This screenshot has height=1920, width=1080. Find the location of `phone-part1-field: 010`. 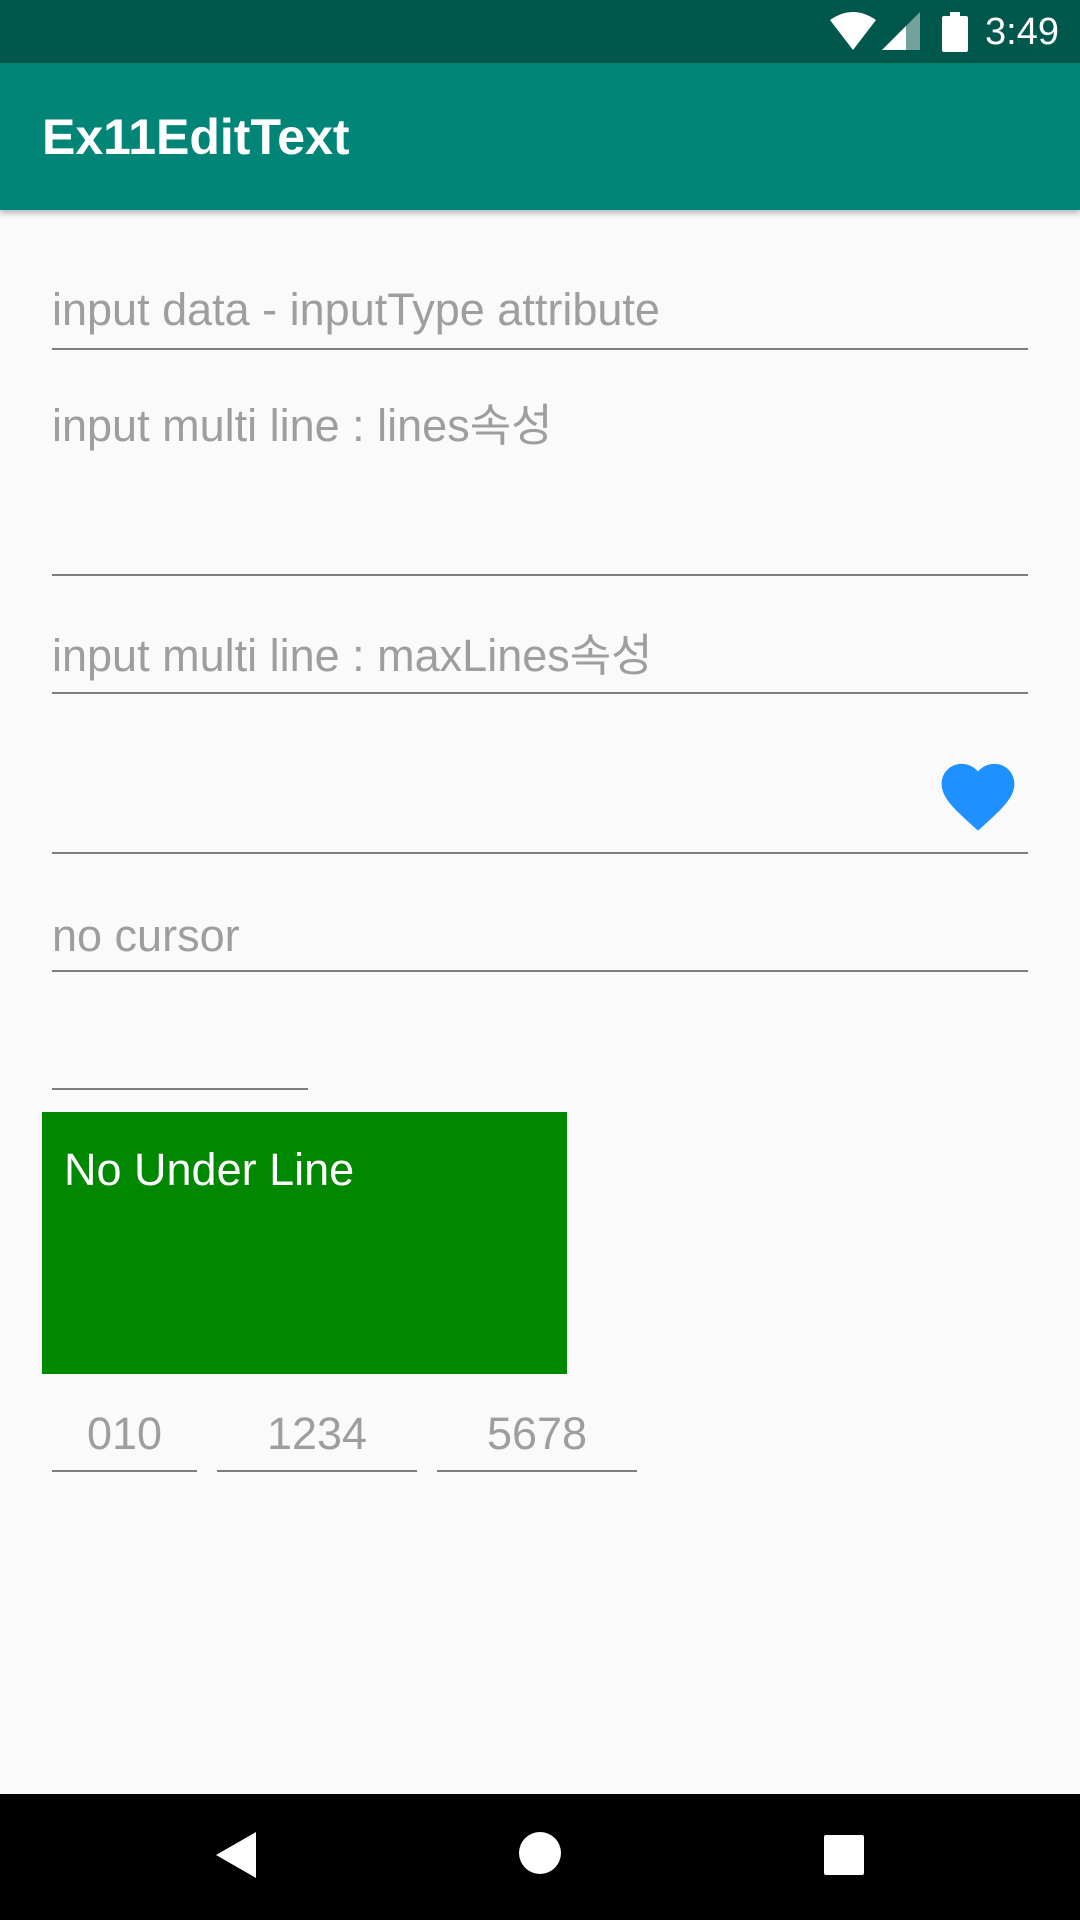

phone-part1-field: 010 is located at coordinates (124, 1436).